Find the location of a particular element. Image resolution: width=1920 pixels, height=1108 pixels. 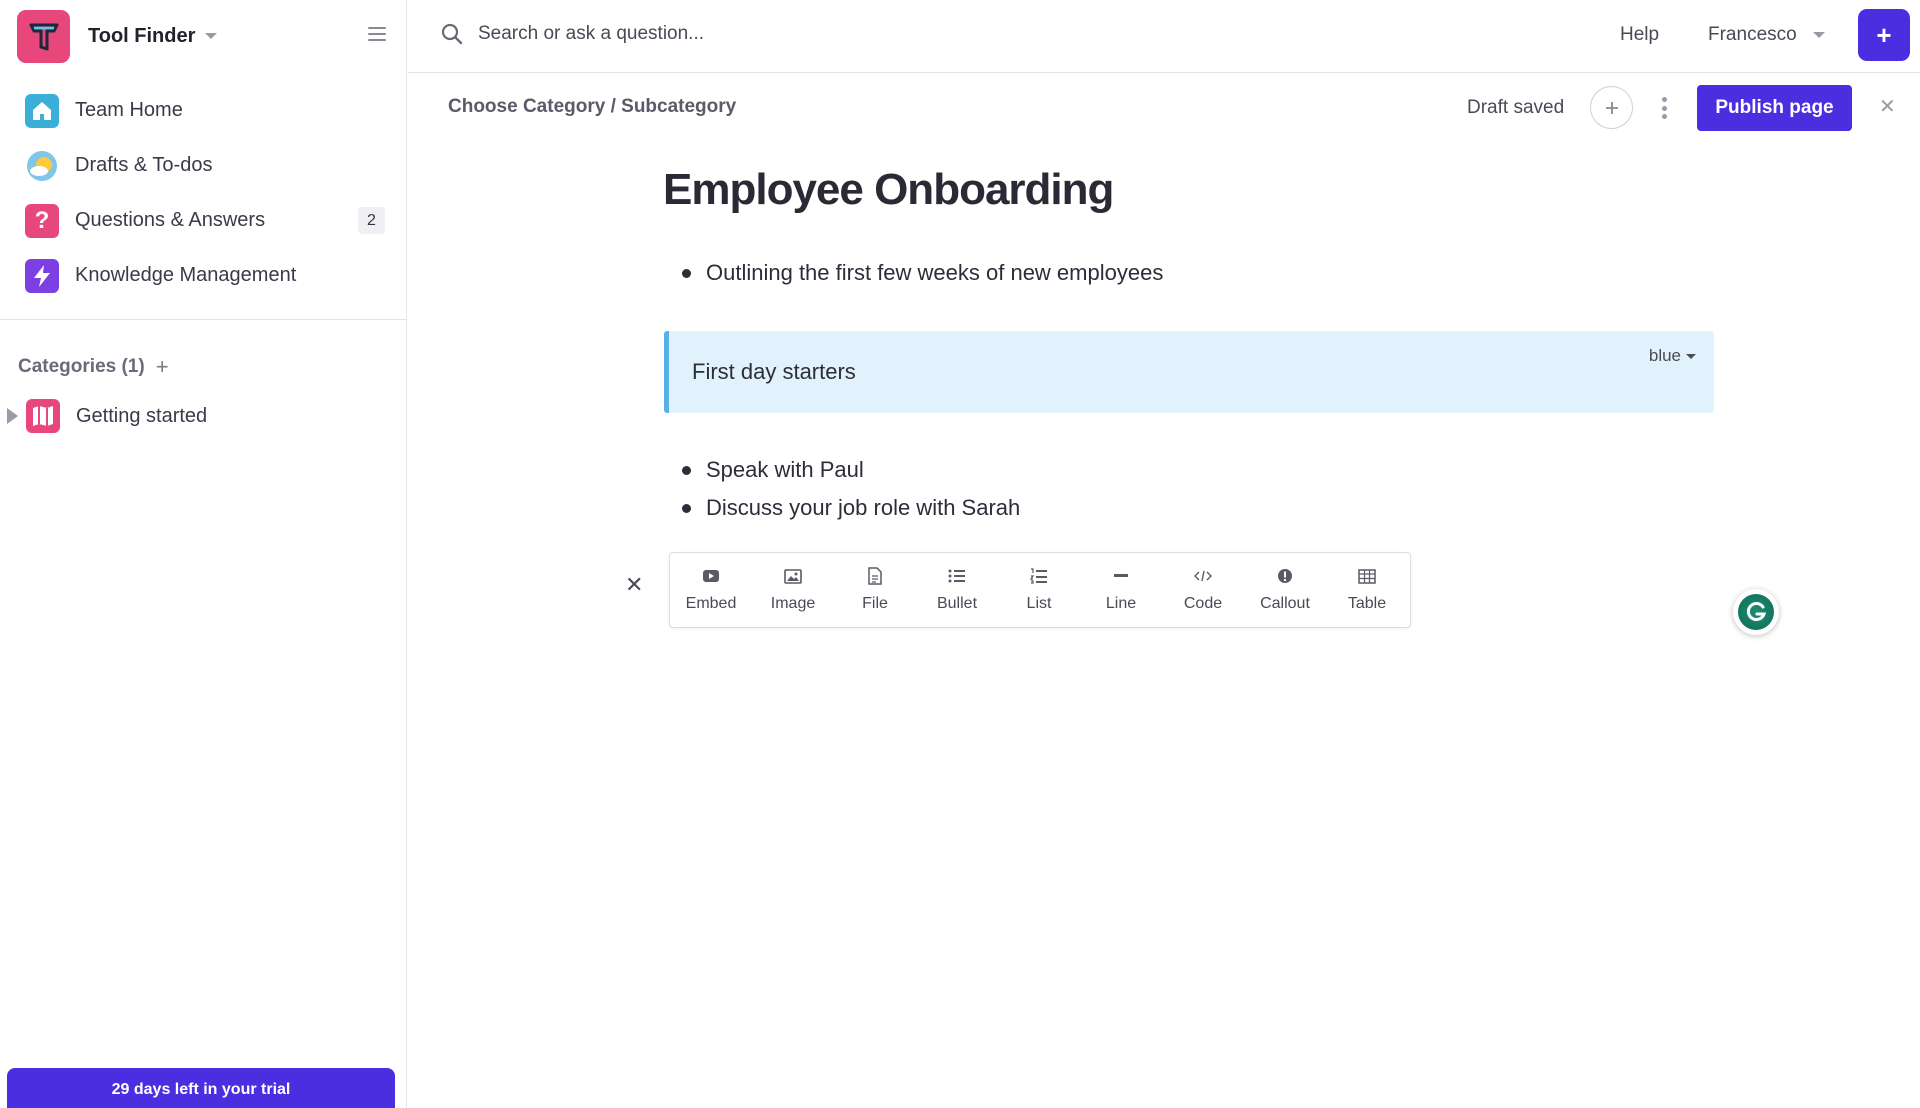

insert-table-button: Table is located at coordinates (1367, 590).